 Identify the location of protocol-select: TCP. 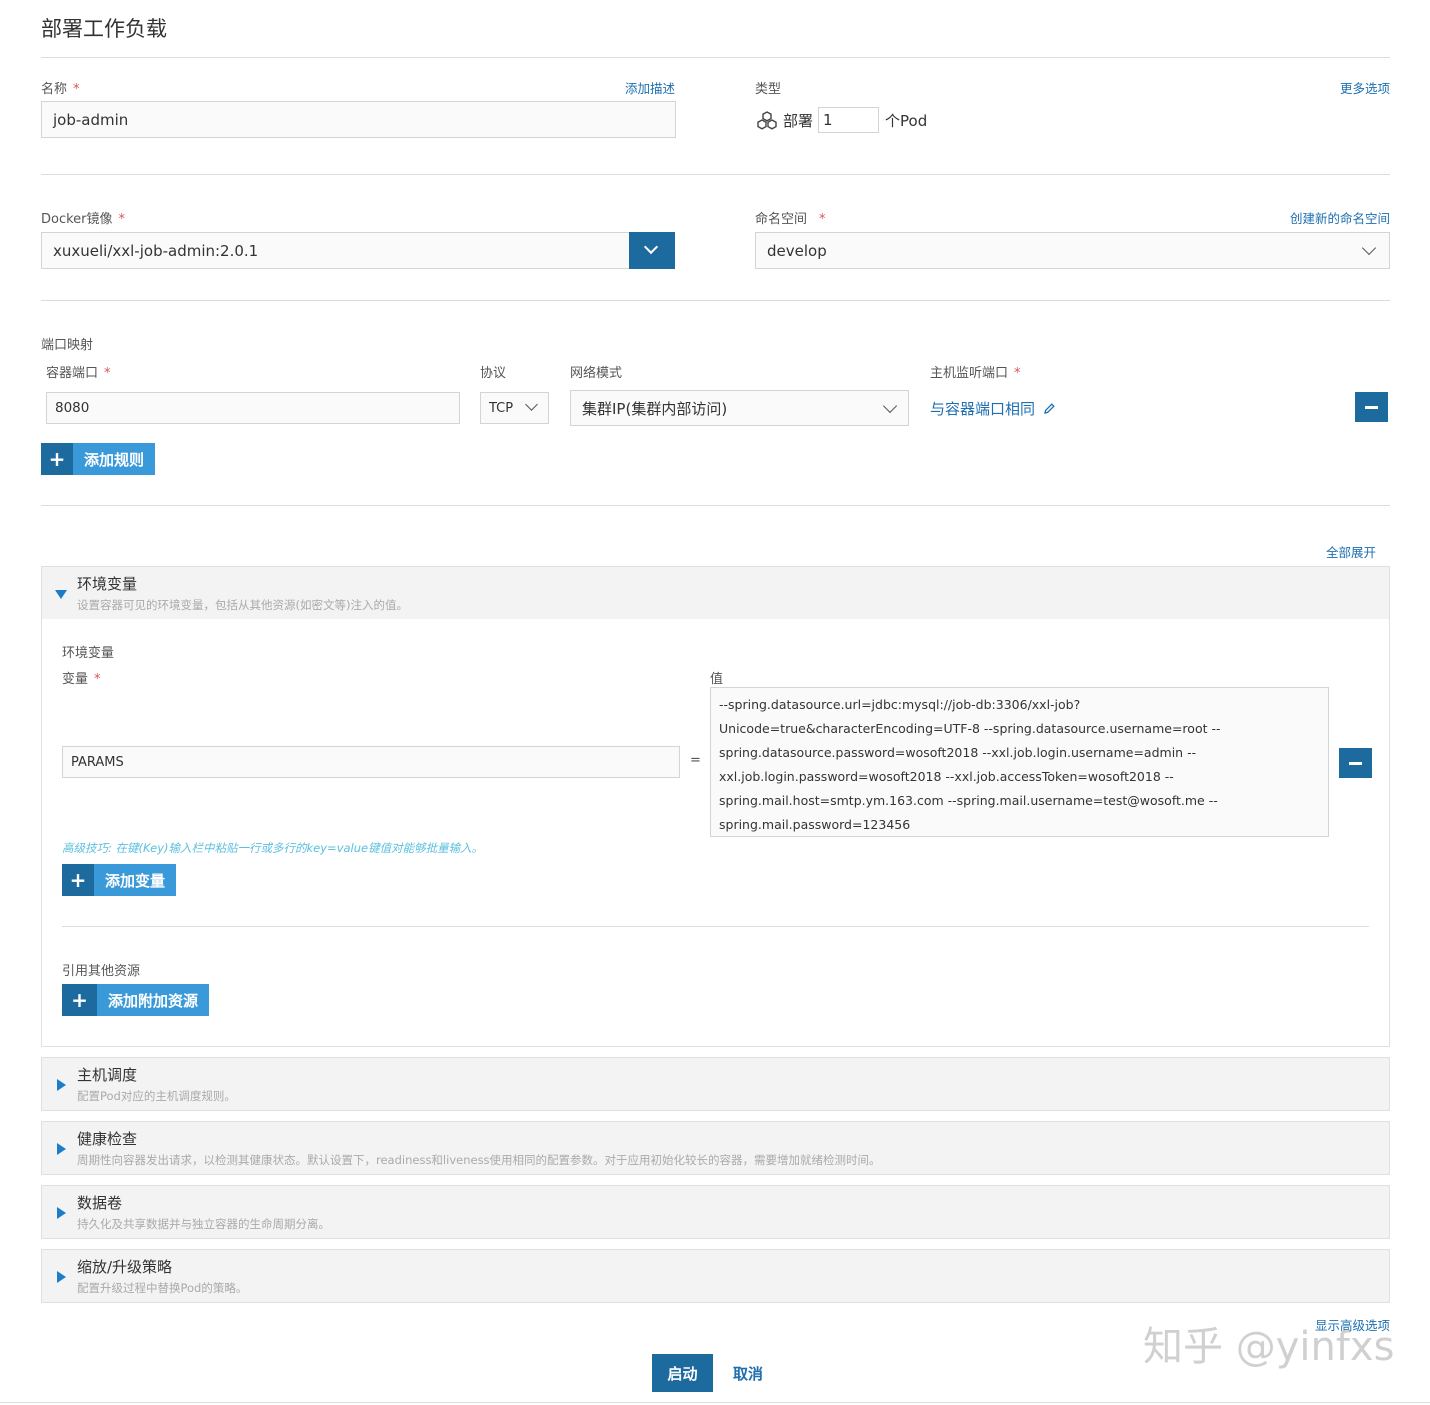
(514, 408).